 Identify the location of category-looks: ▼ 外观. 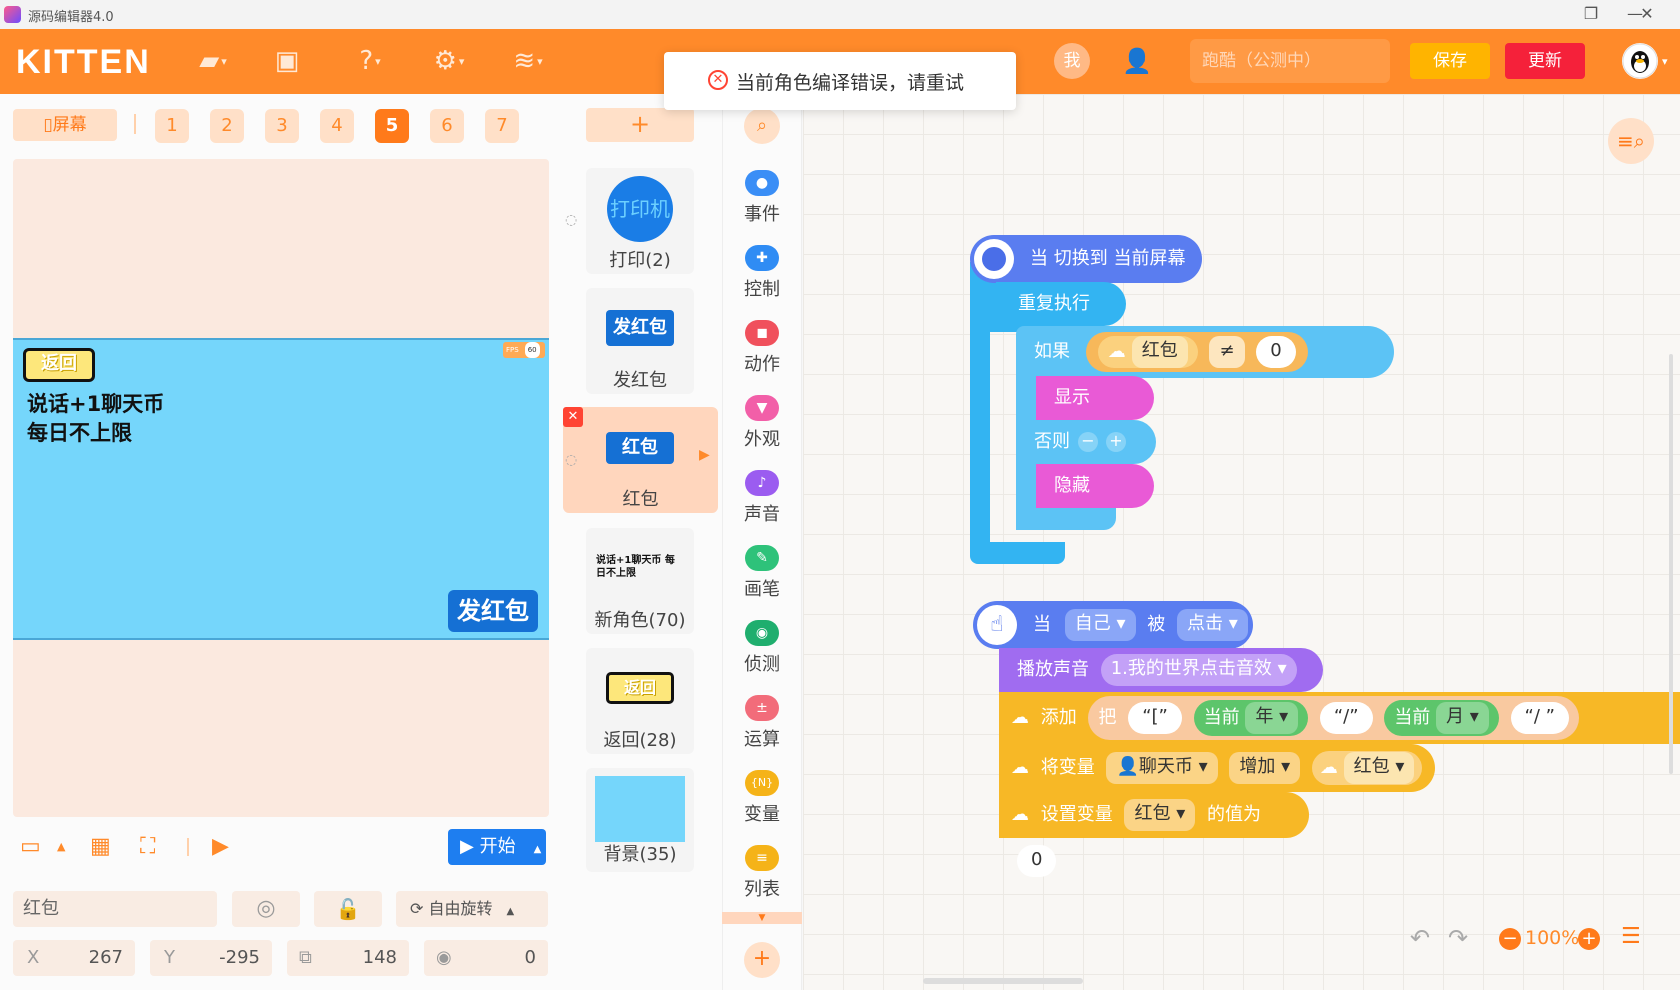
(762, 423).